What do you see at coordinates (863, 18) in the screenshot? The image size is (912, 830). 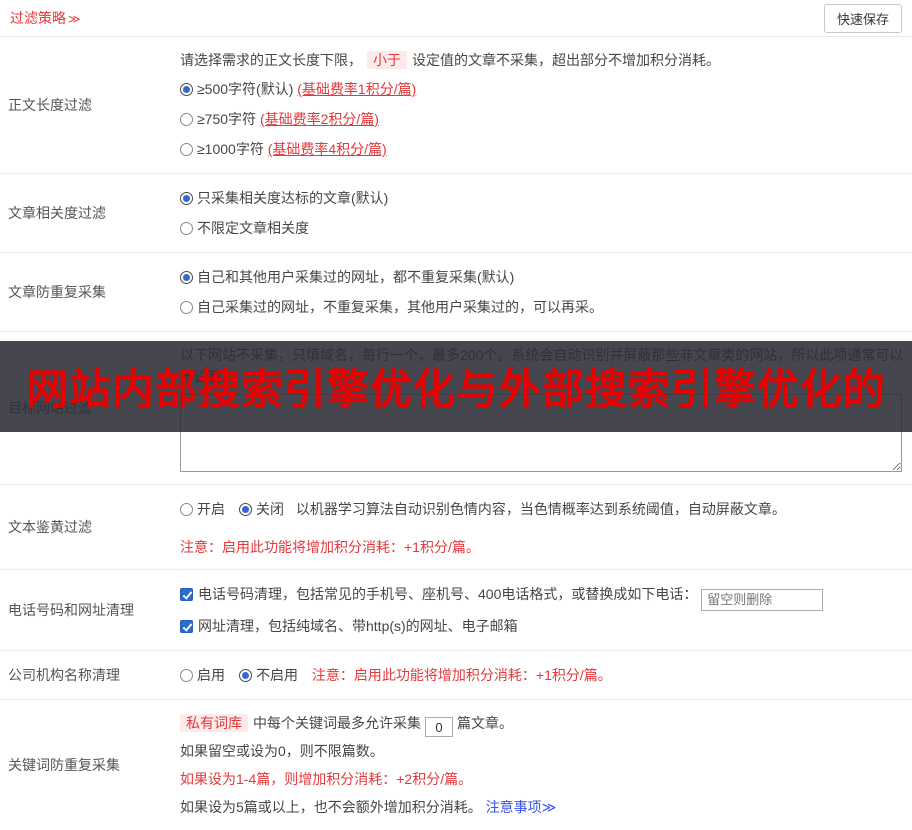 I see `quick-save-button: 快速保存` at bounding box center [863, 18].